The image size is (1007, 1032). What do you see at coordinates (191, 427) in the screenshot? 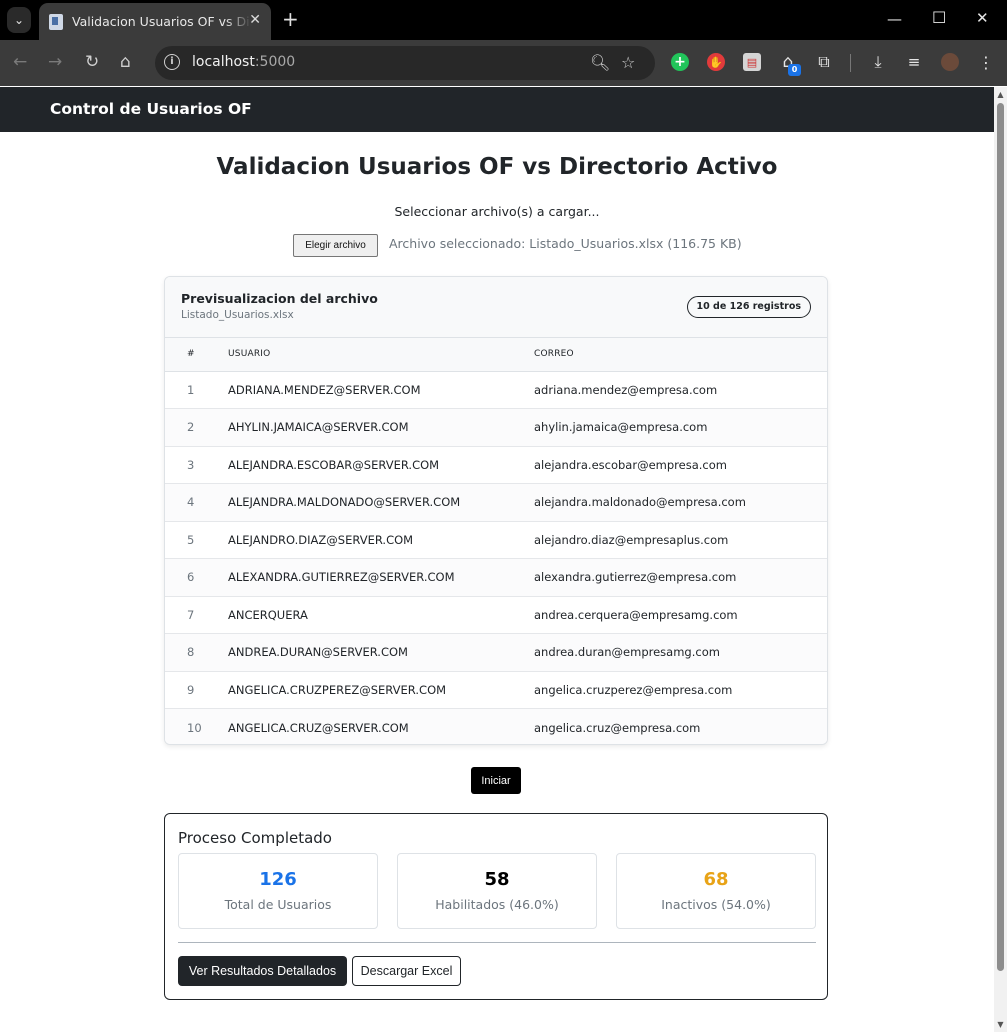
I see `row-index: 2` at bounding box center [191, 427].